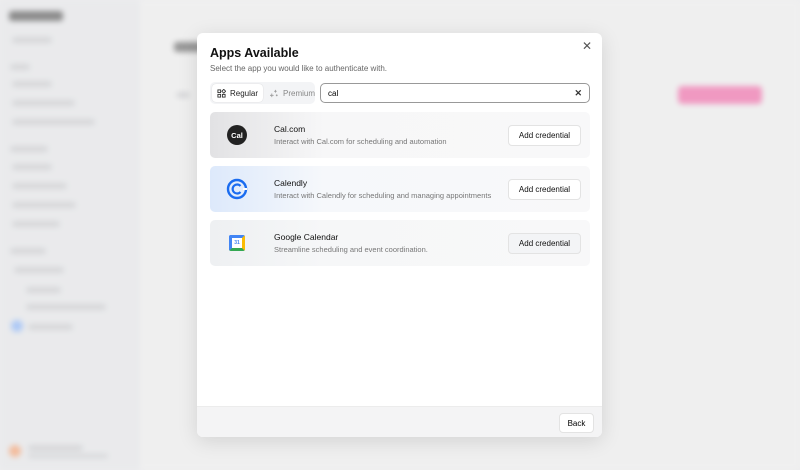 The image size is (800, 470). I want to click on google-calendar-logo: 31, so click(237, 243).